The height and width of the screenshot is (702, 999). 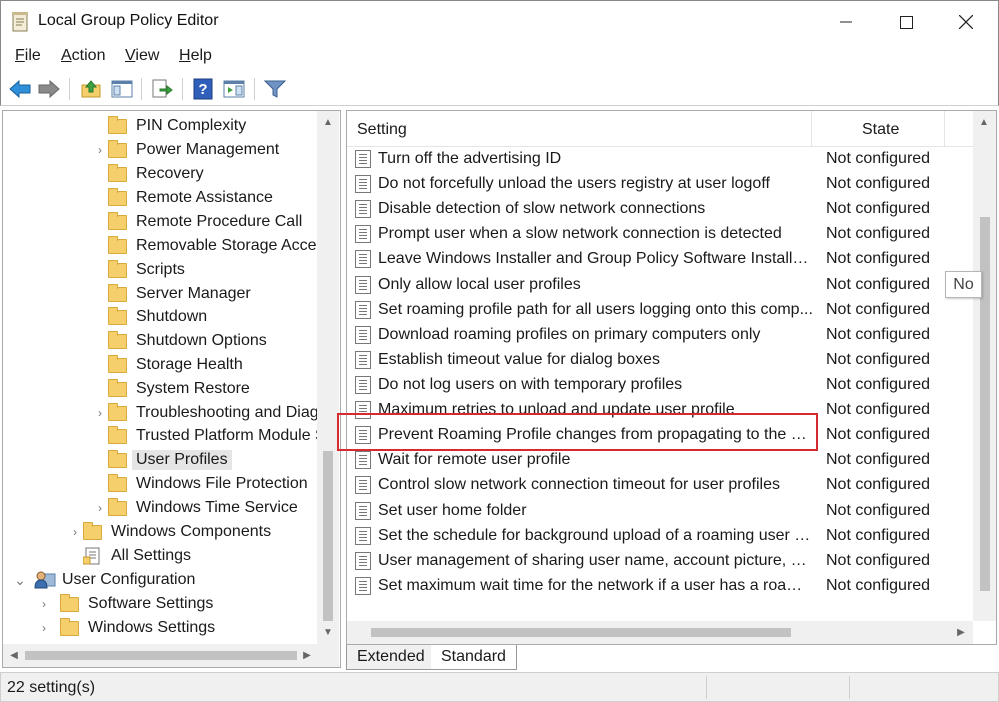 I want to click on menu-help-accel: H, so click(x=185, y=55).